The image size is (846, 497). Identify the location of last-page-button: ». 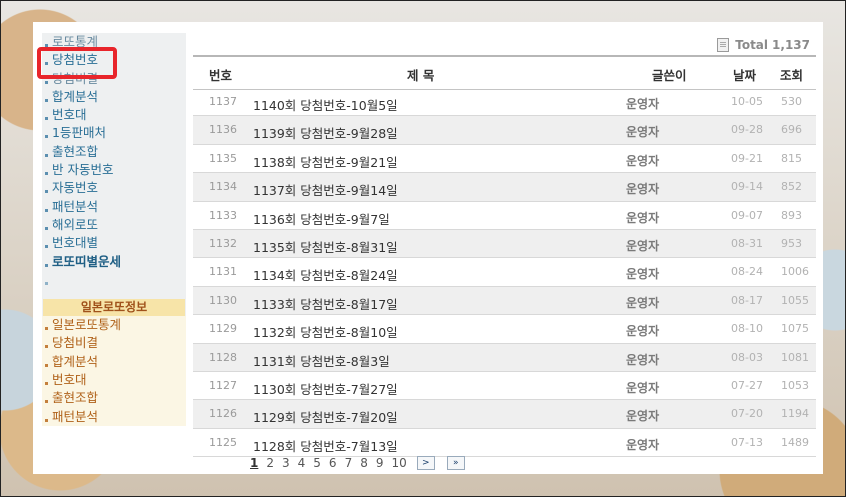
(455, 463).